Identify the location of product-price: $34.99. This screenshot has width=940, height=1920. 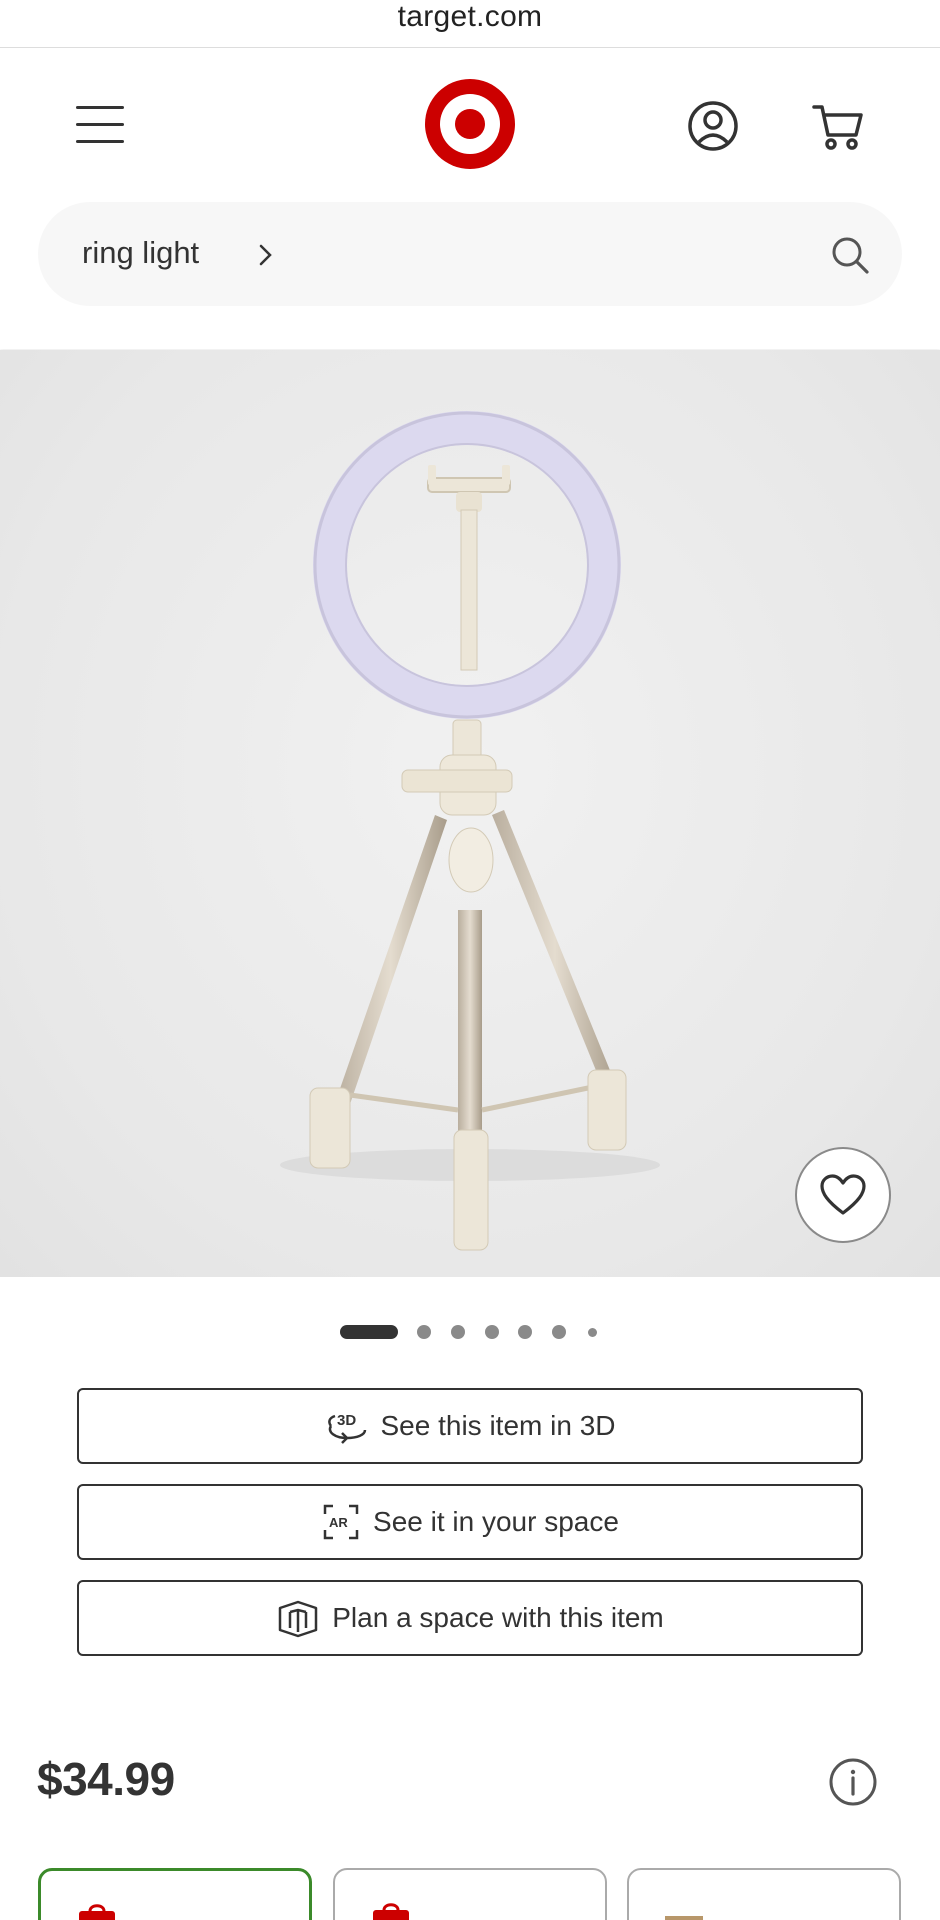
(106, 1779).